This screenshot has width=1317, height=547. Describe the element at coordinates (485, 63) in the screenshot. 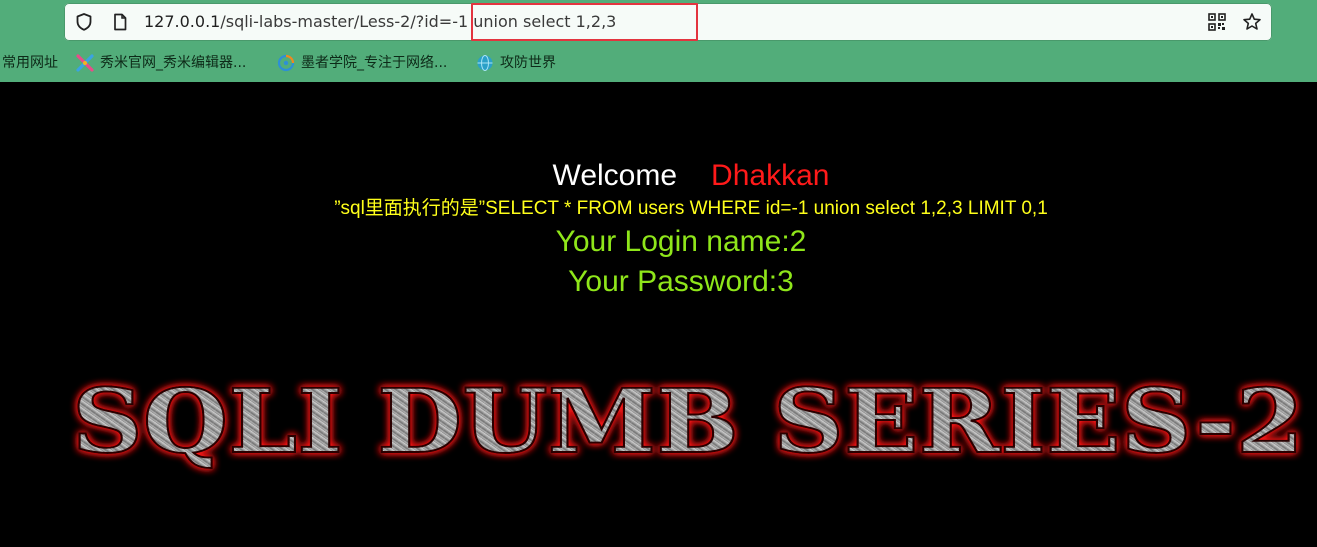

I see `globe-icon` at that location.